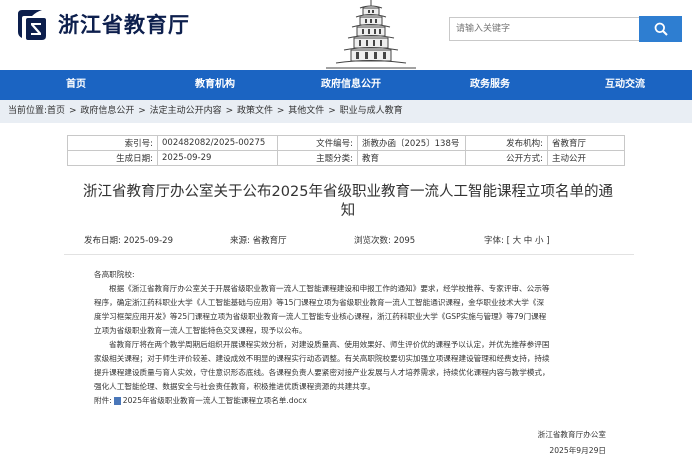 The width and height of the screenshot is (692, 462). I want to click on source-label: 来源:, so click(240, 241).